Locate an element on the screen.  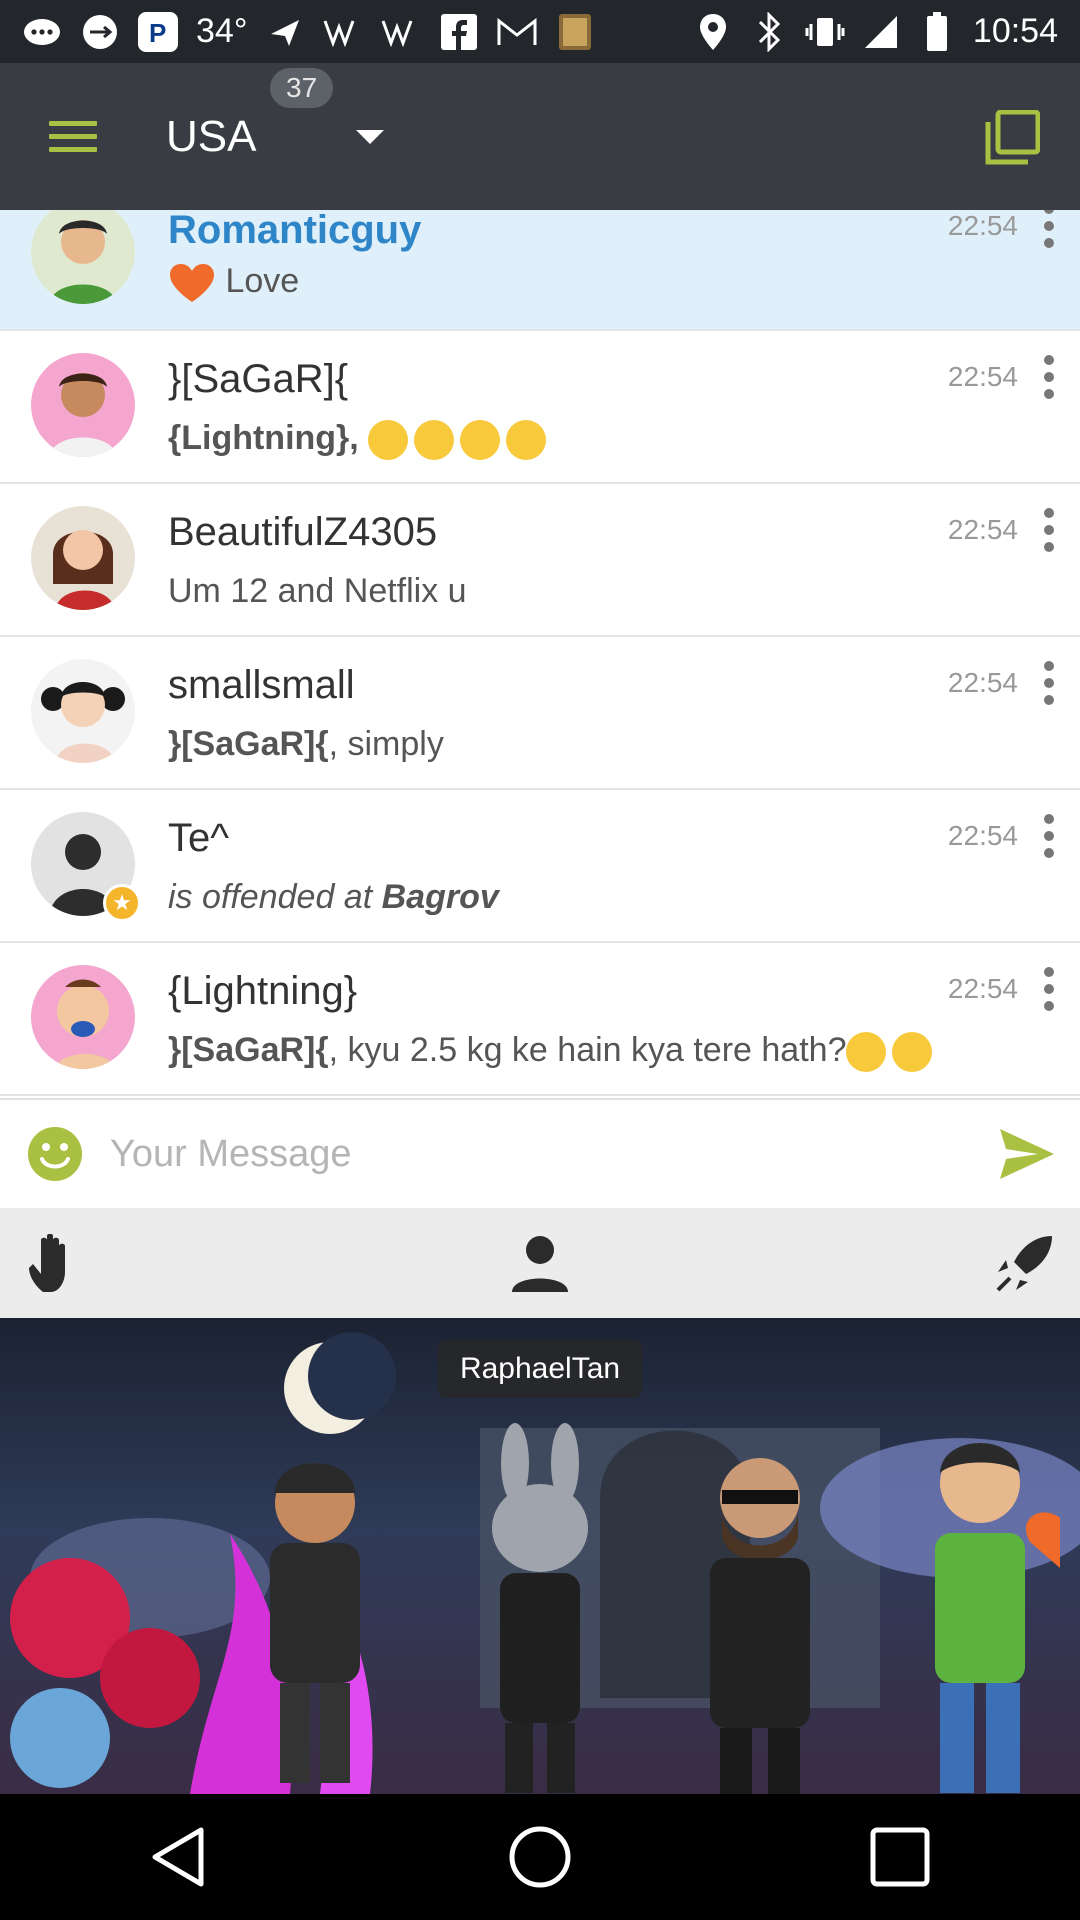
chat-name: {Lightning} is located at coordinates (263, 991).